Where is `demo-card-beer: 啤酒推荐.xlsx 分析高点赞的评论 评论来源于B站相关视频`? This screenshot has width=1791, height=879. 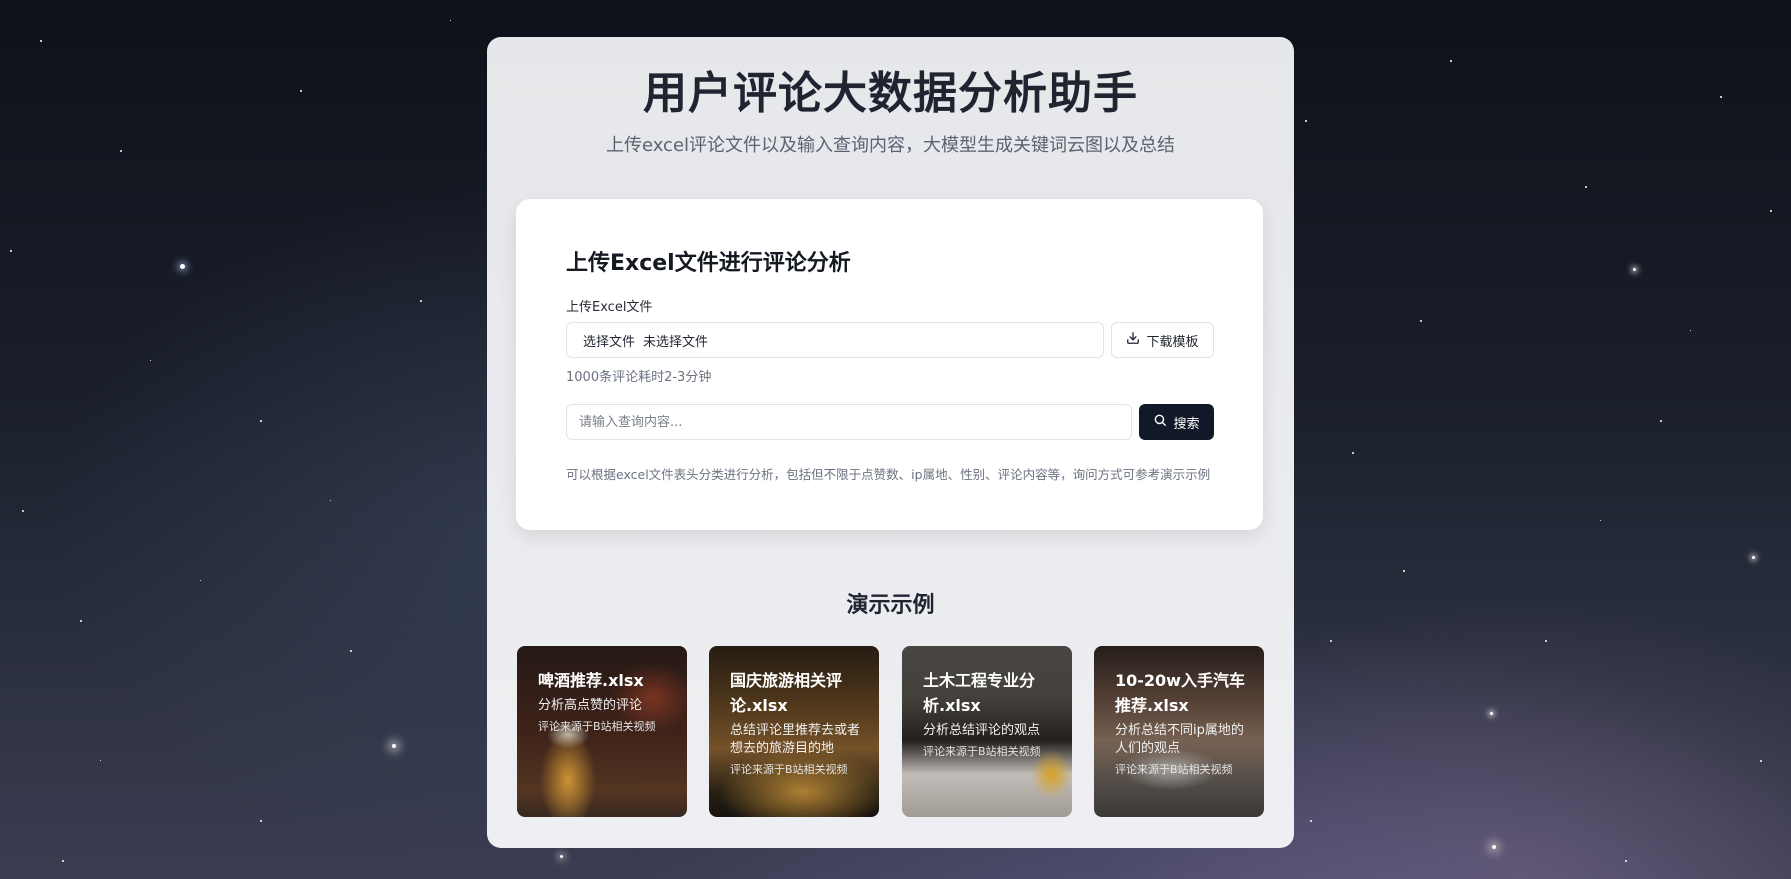 demo-card-beer: 啤酒推荐.xlsx 分析高点赞的评论 评论来源于B站相关视频 is located at coordinates (602, 731).